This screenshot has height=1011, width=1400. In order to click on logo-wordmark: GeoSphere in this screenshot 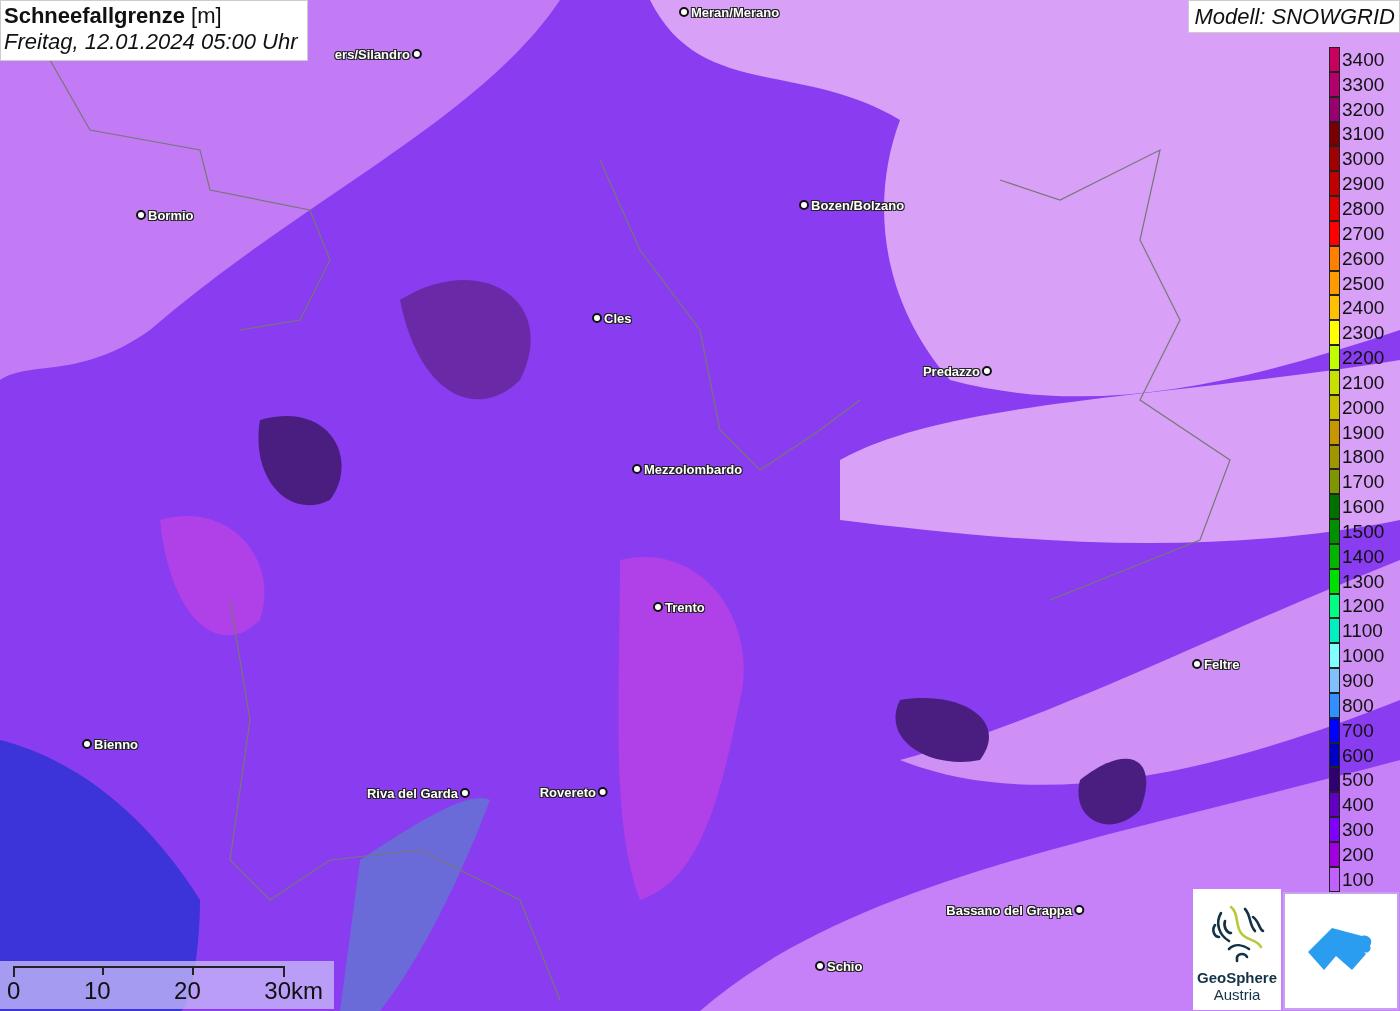, I will do `click(1237, 977)`.